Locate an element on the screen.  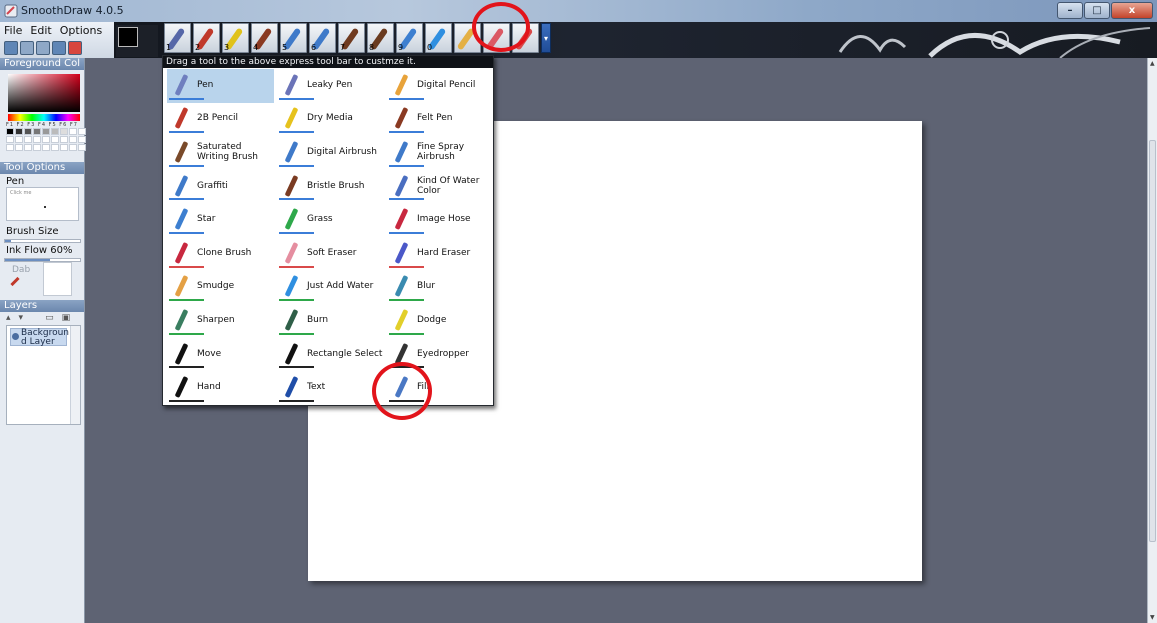
menu-options: Options is located at coordinates (81, 30).